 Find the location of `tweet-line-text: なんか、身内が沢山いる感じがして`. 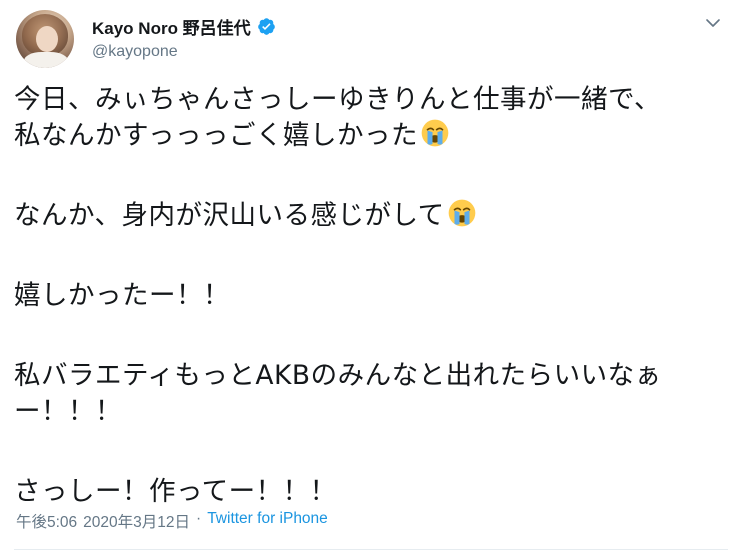

tweet-line-text: なんか、身内が沢山いる感じがして is located at coordinates (229, 215).